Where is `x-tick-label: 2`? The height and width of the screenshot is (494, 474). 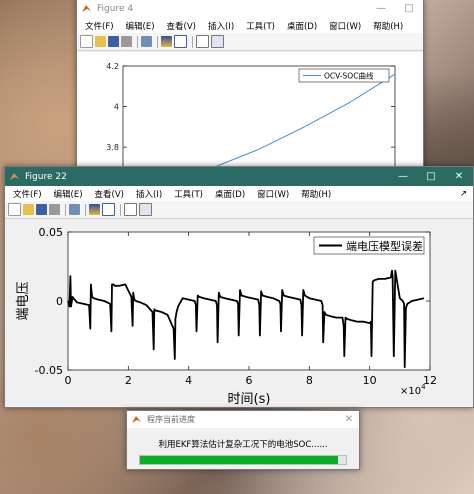
x-tick-label: 2 is located at coordinates (128, 380).